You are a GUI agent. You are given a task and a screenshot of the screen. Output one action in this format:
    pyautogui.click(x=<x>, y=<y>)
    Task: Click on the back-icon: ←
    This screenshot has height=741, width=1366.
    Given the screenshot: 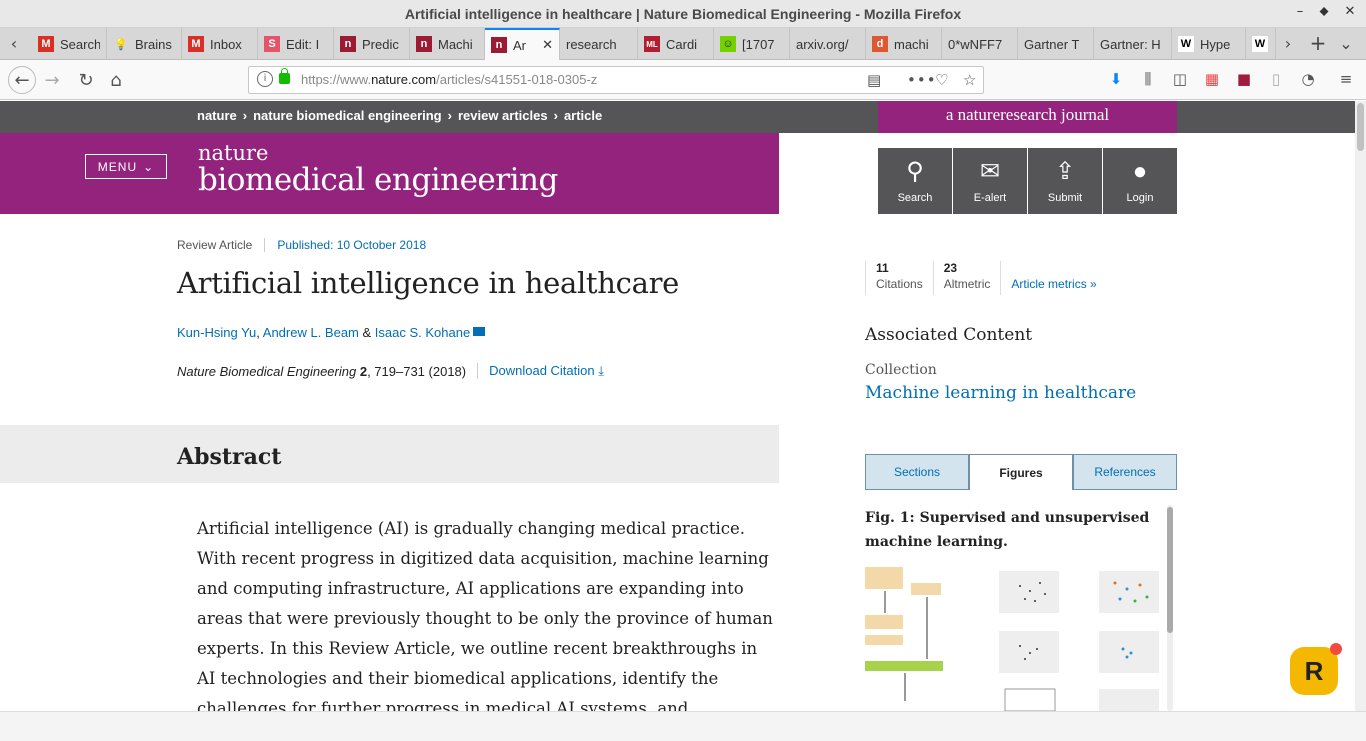 What is the action you would take?
    pyautogui.click(x=22, y=80)
    